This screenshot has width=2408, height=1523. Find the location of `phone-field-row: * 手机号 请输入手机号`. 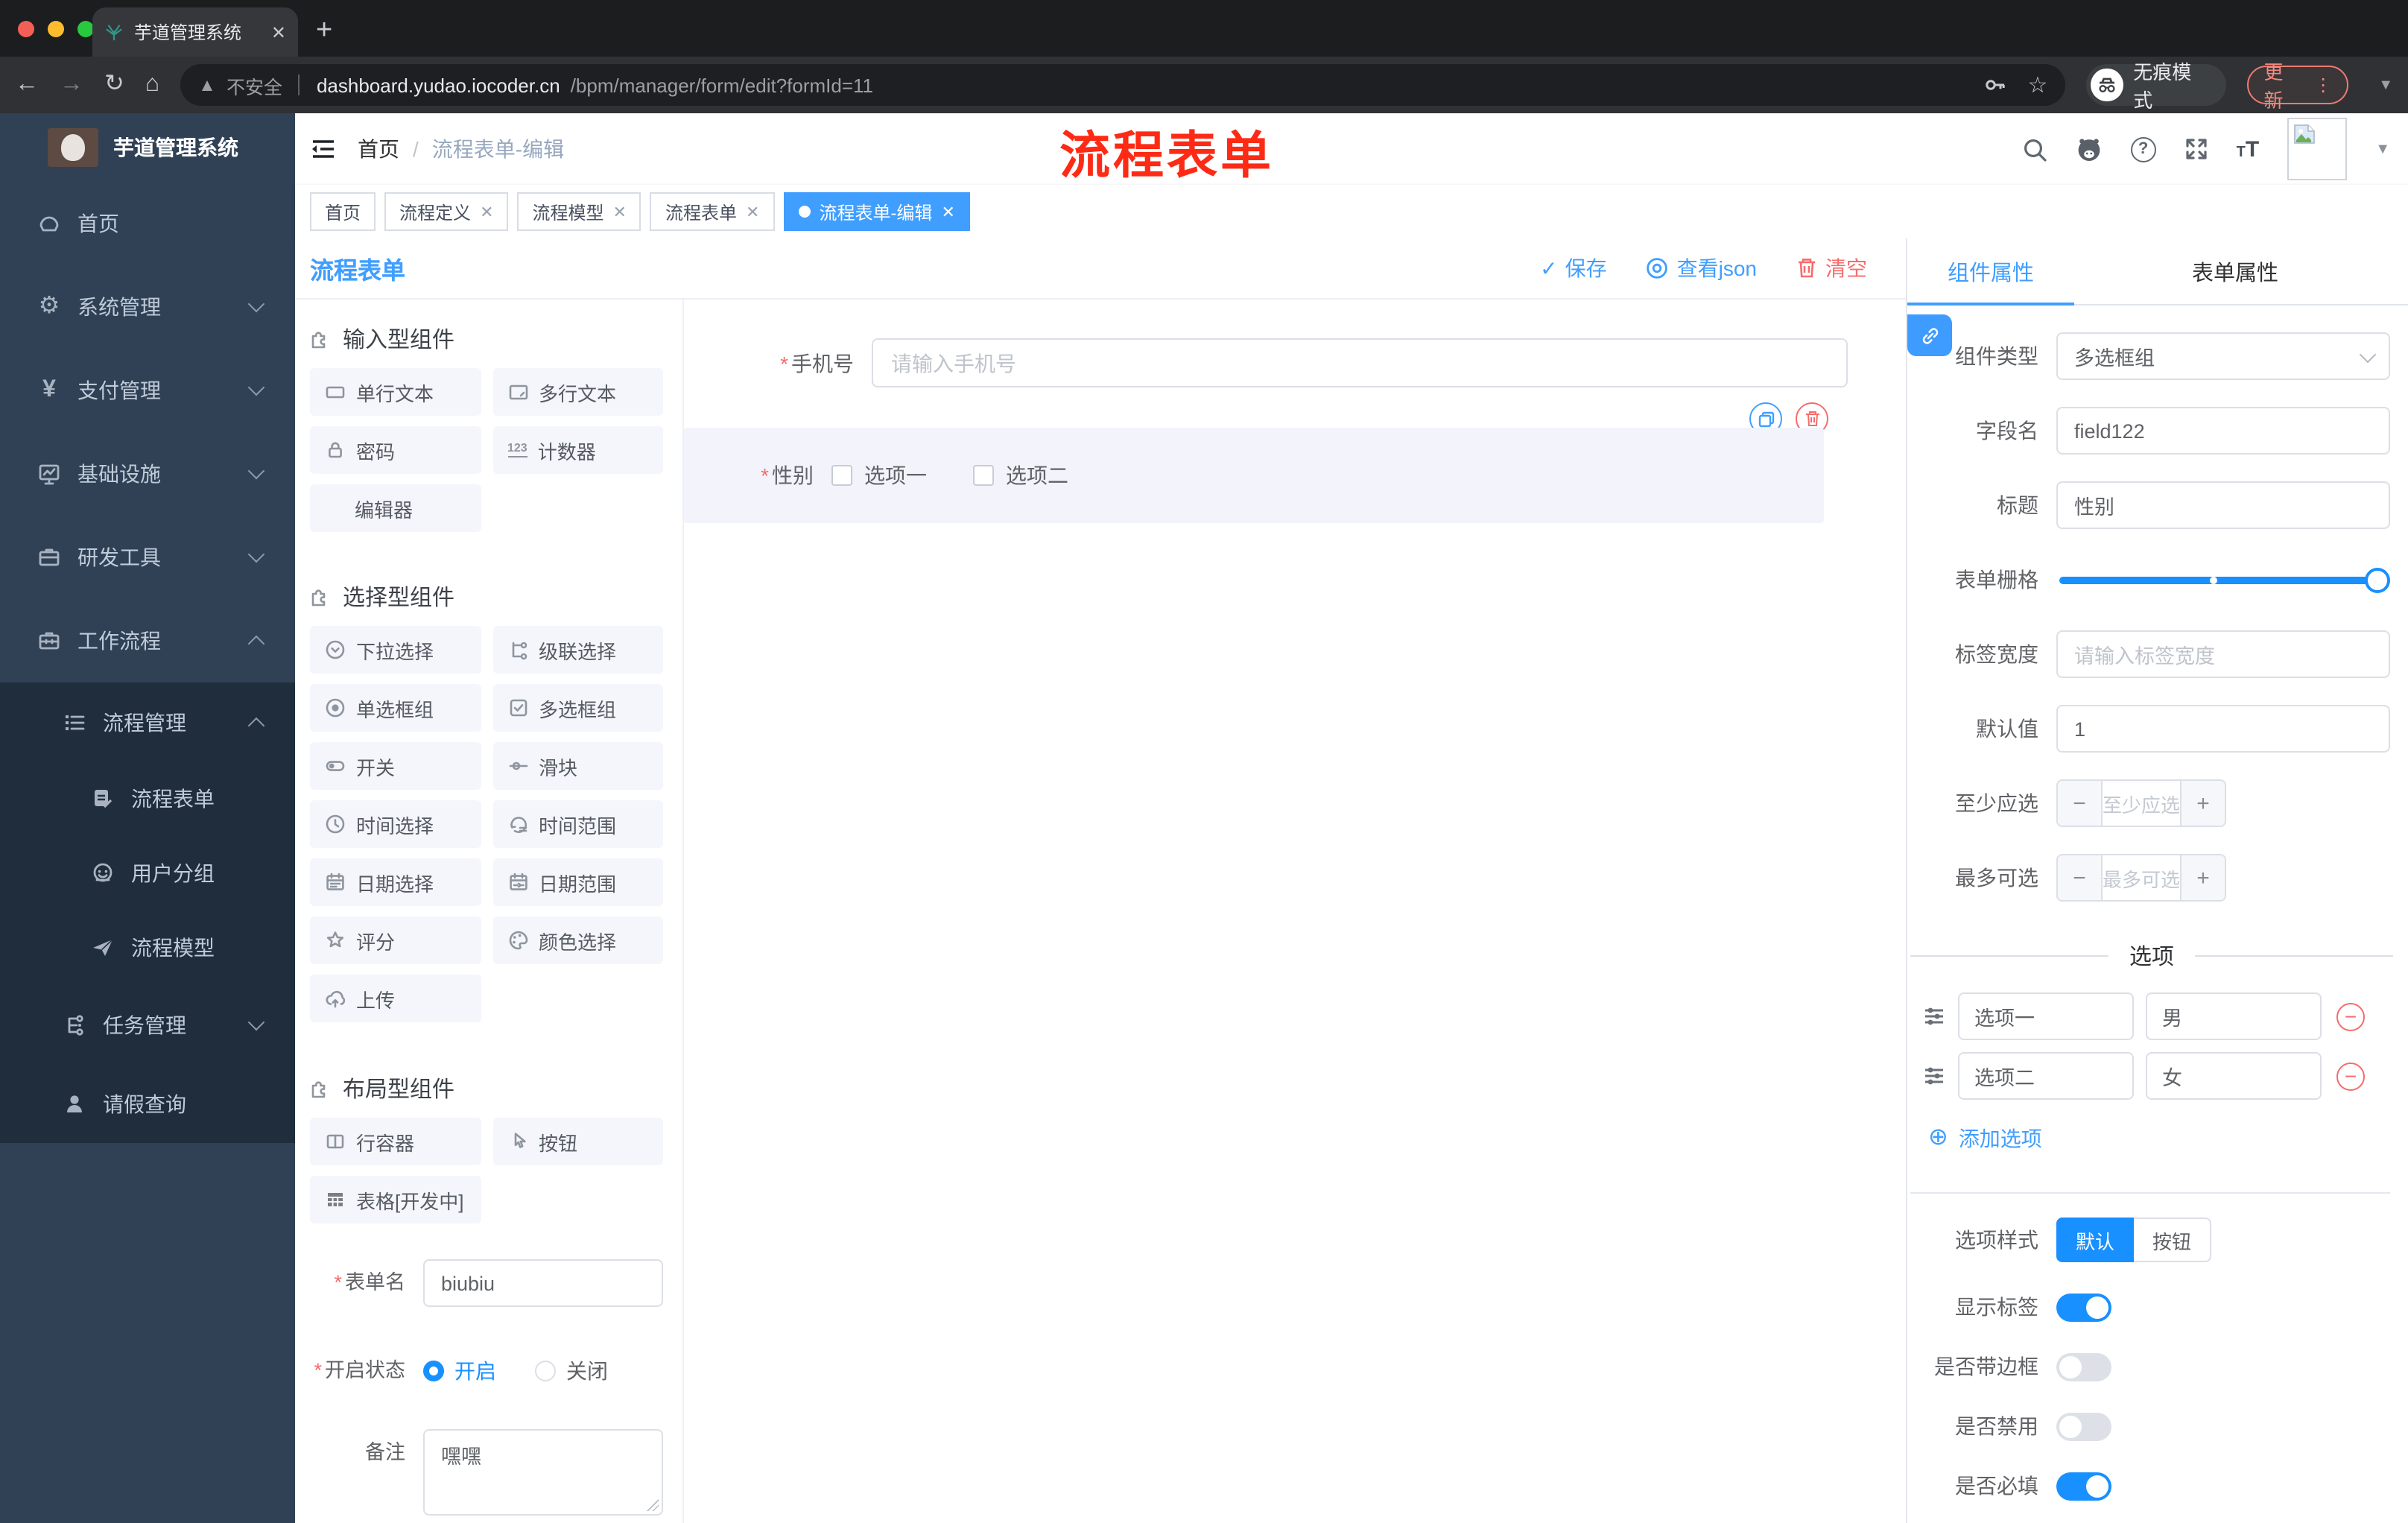

phone-field-row: * 手机号 请输入手机号 is located at coordinates (1300, 363).